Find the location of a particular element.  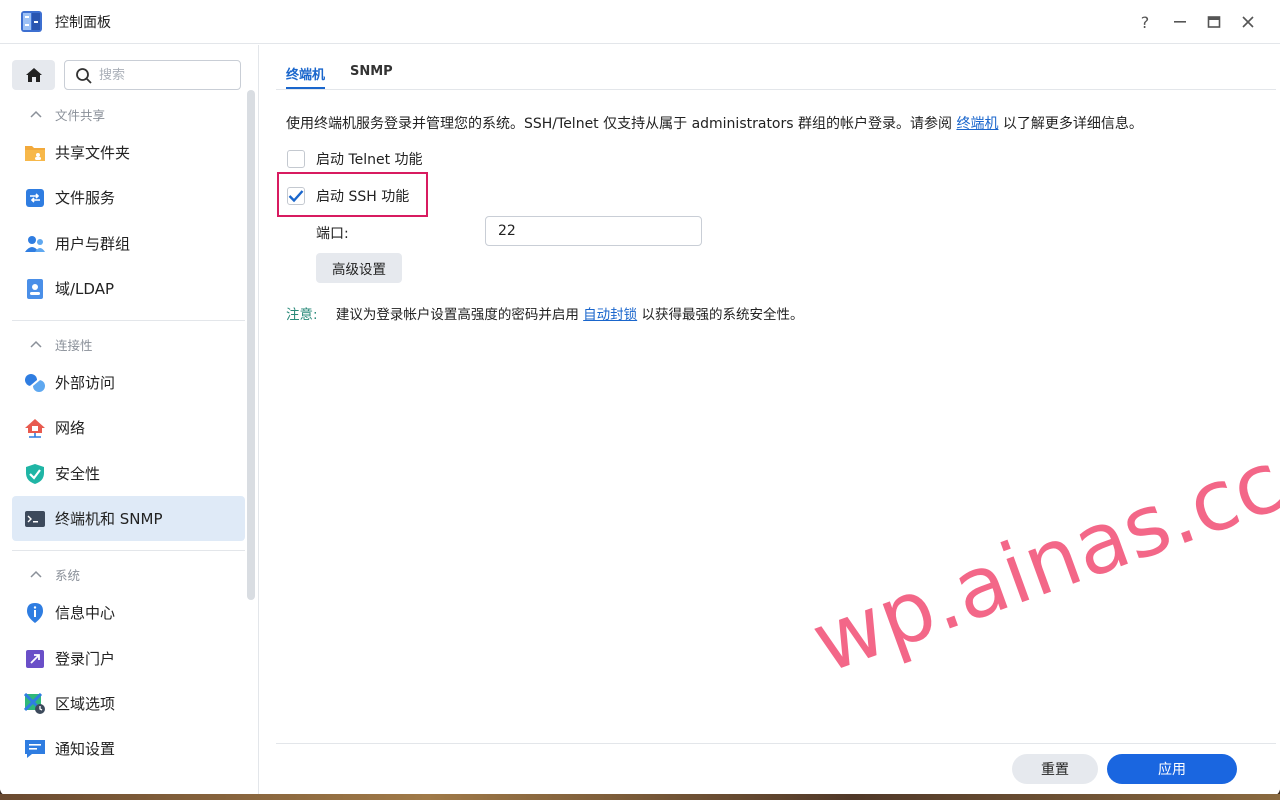

sidebar-item-label: 登录门户 is located at coordinates (85, 659).